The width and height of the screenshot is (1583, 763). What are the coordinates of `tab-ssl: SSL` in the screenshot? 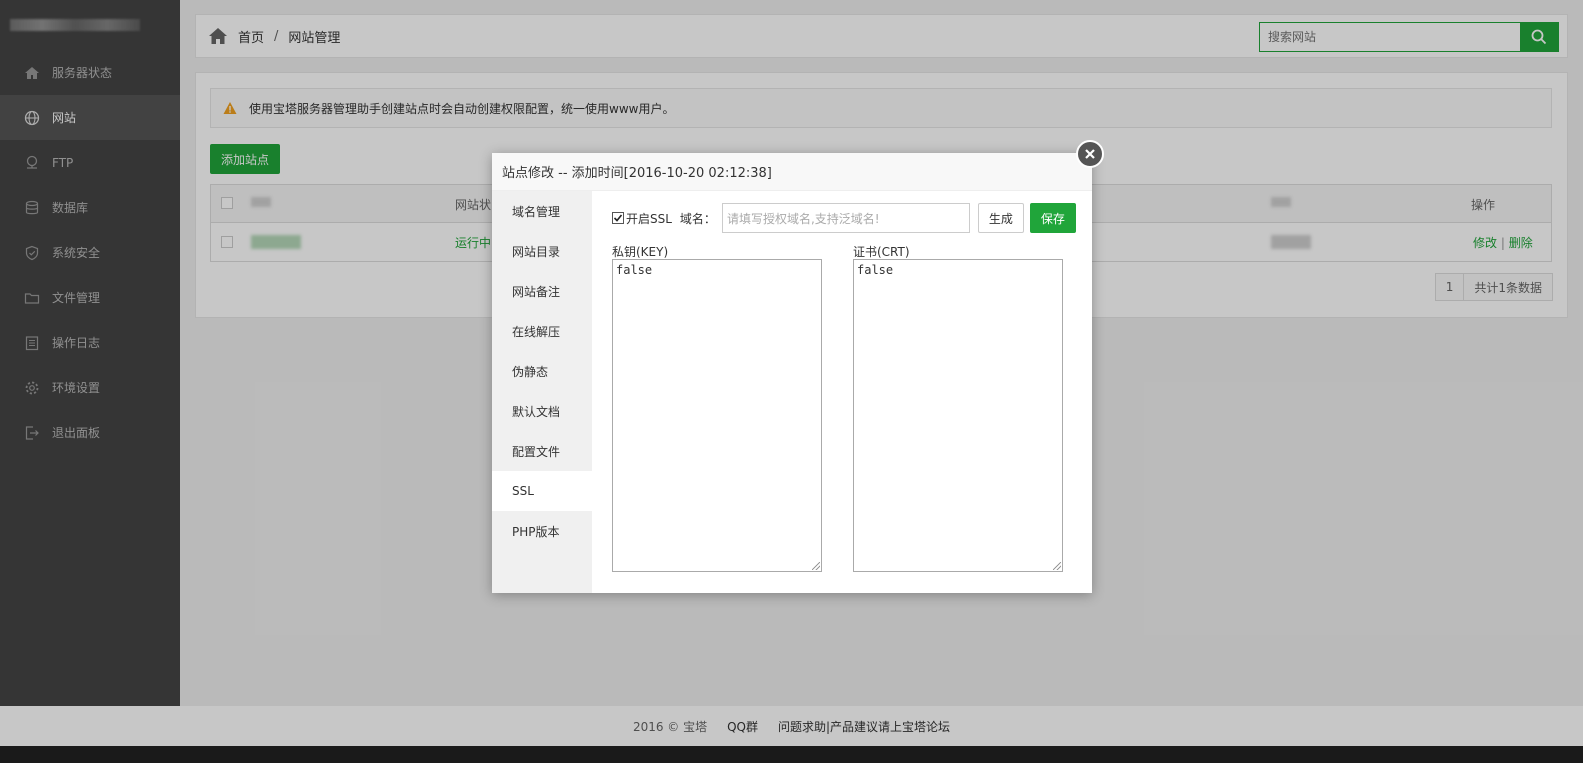 It's located at (542, 491).